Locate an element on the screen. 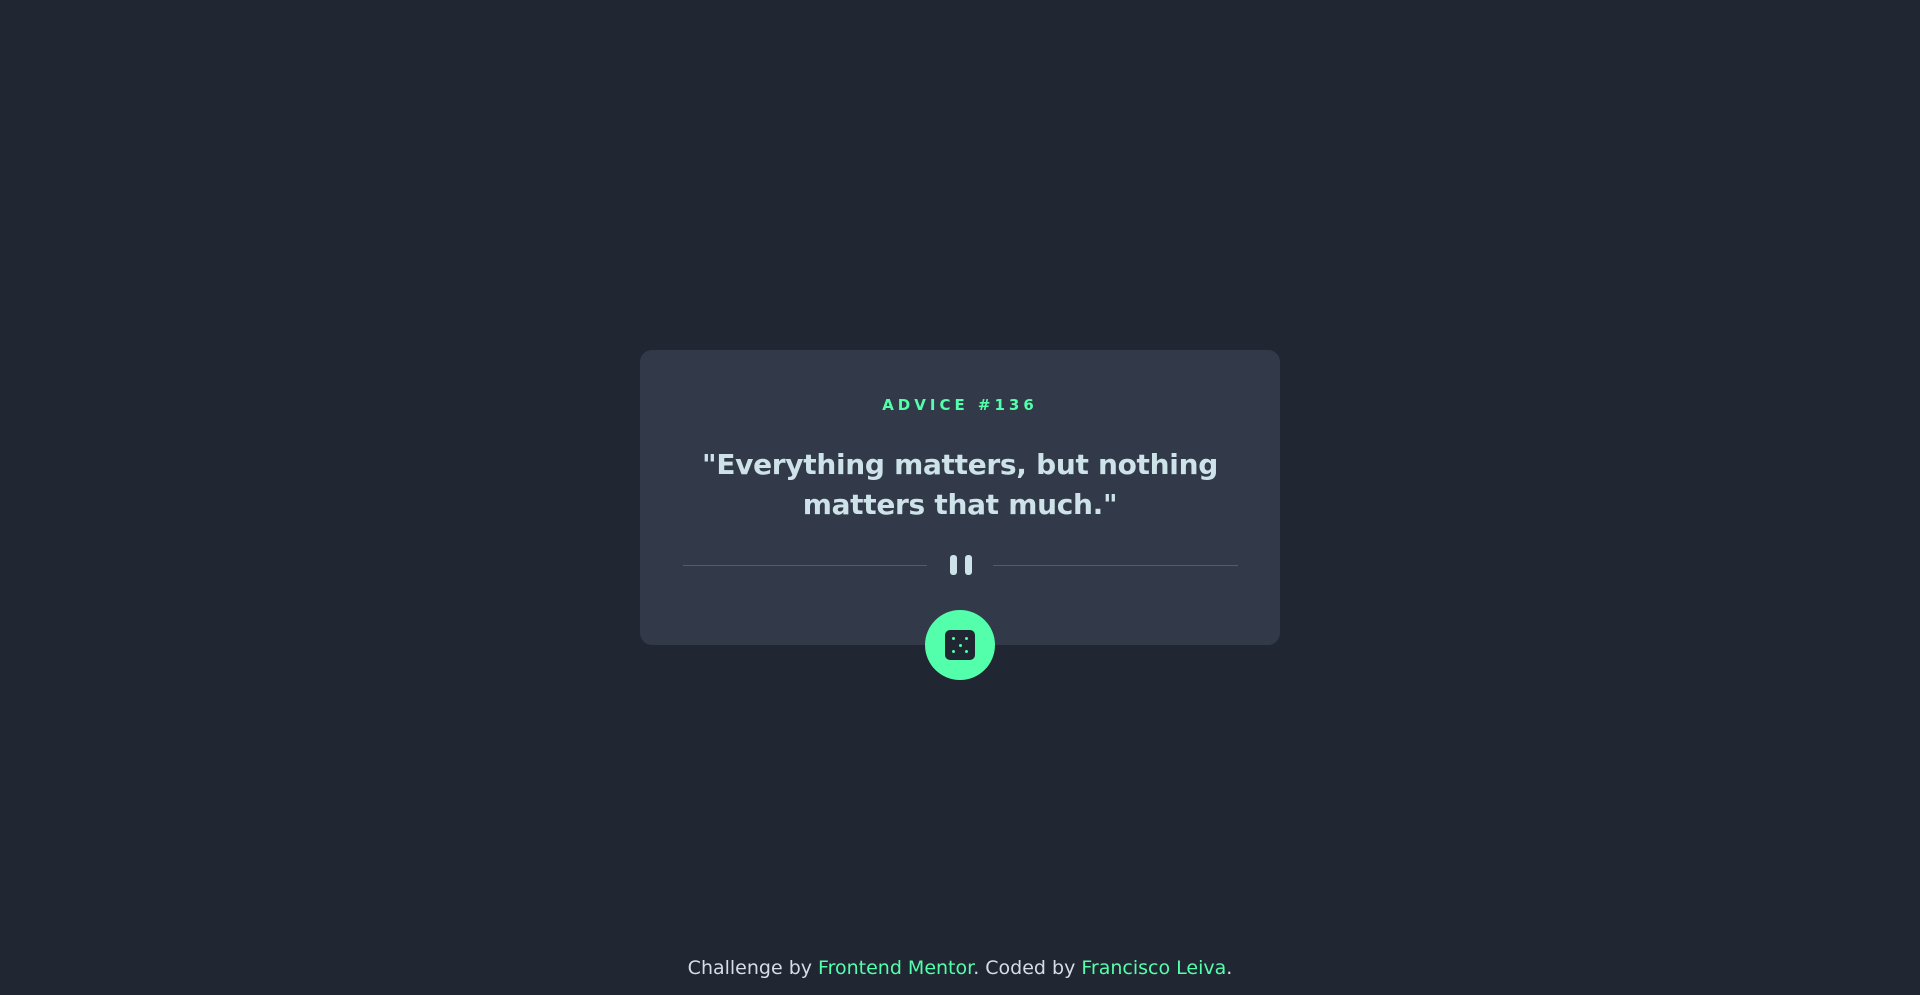  new-advice-button is located at coordinates (960, 645).